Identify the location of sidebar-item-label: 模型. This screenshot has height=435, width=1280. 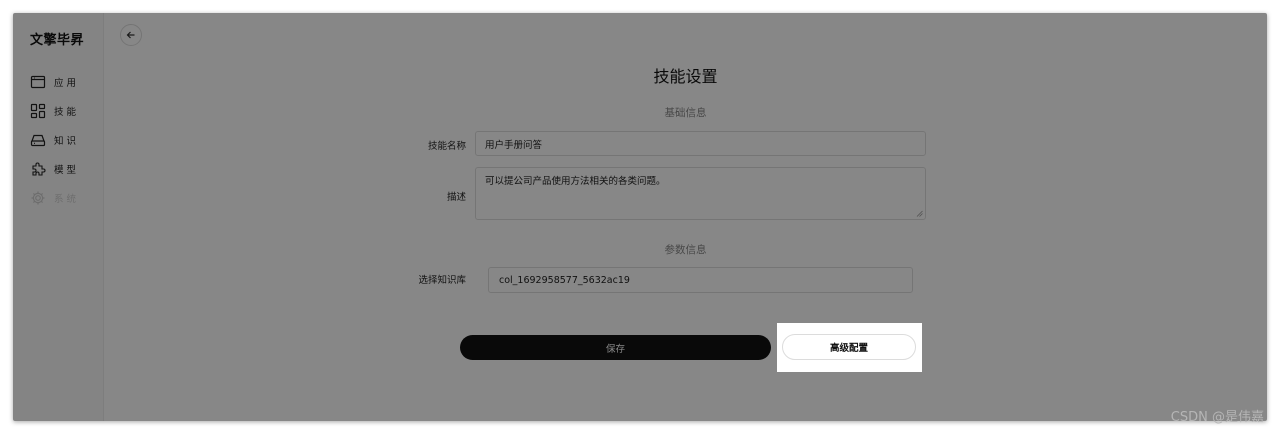
(67, 170).